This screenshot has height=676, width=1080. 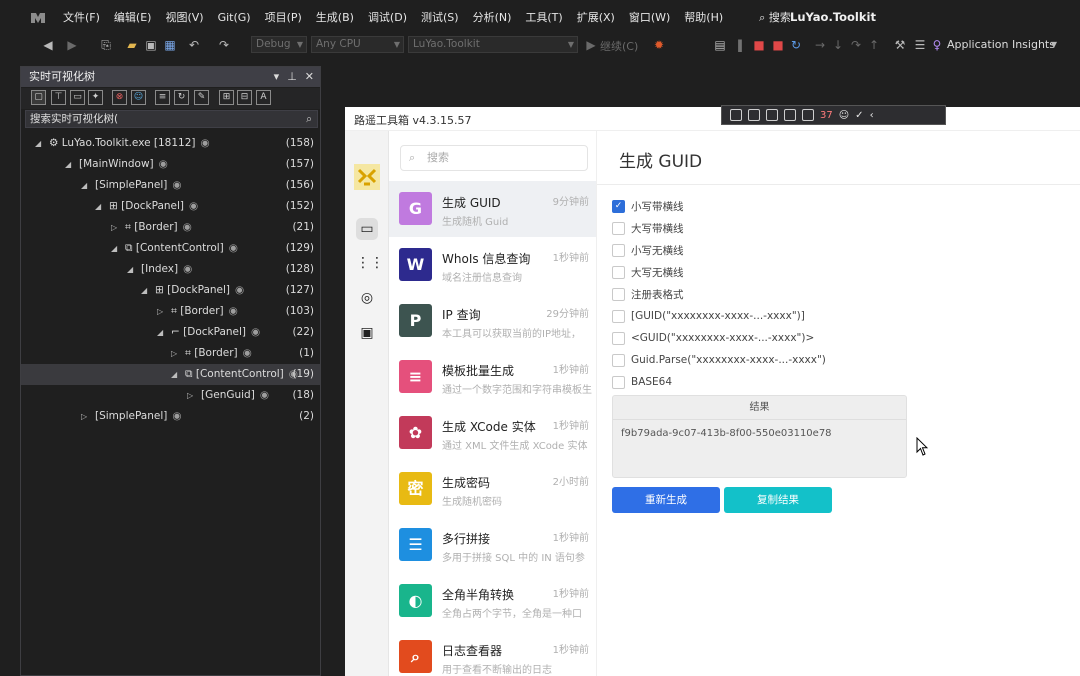 I want to click on format-option: <GUID("xxxxxxxx-xxxx-...-xxxx")>, so click(x=713, y=338).